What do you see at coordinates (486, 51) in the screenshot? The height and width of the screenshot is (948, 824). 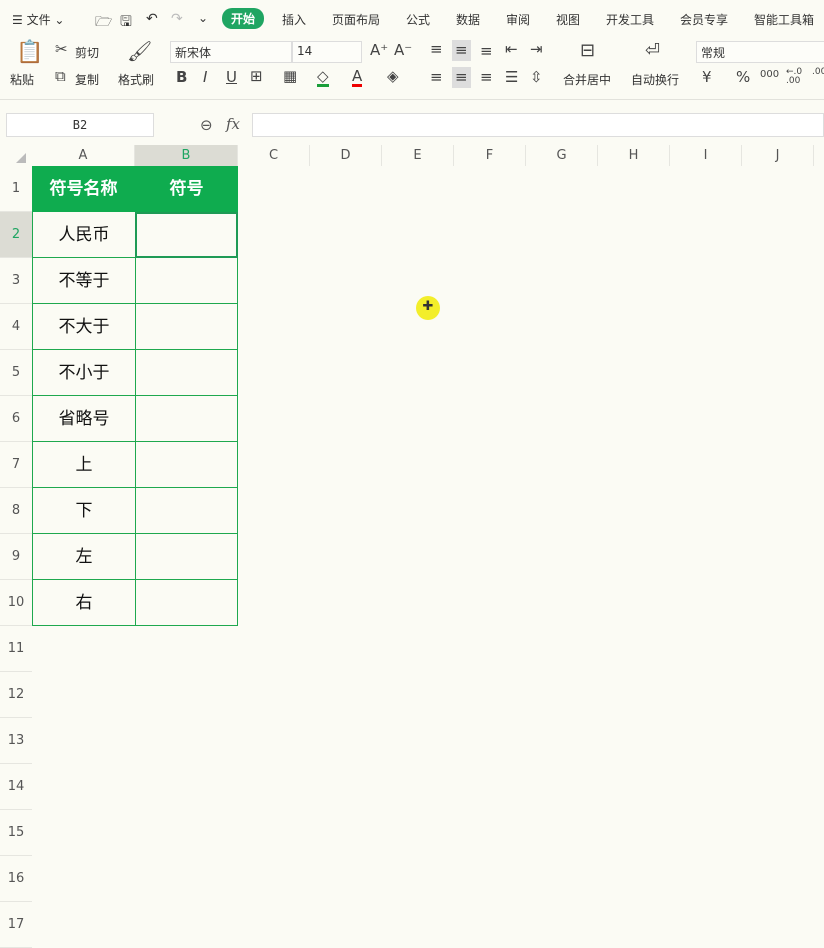 I see `align-bottom-icon: ≡` at bounding box center [486, 51].